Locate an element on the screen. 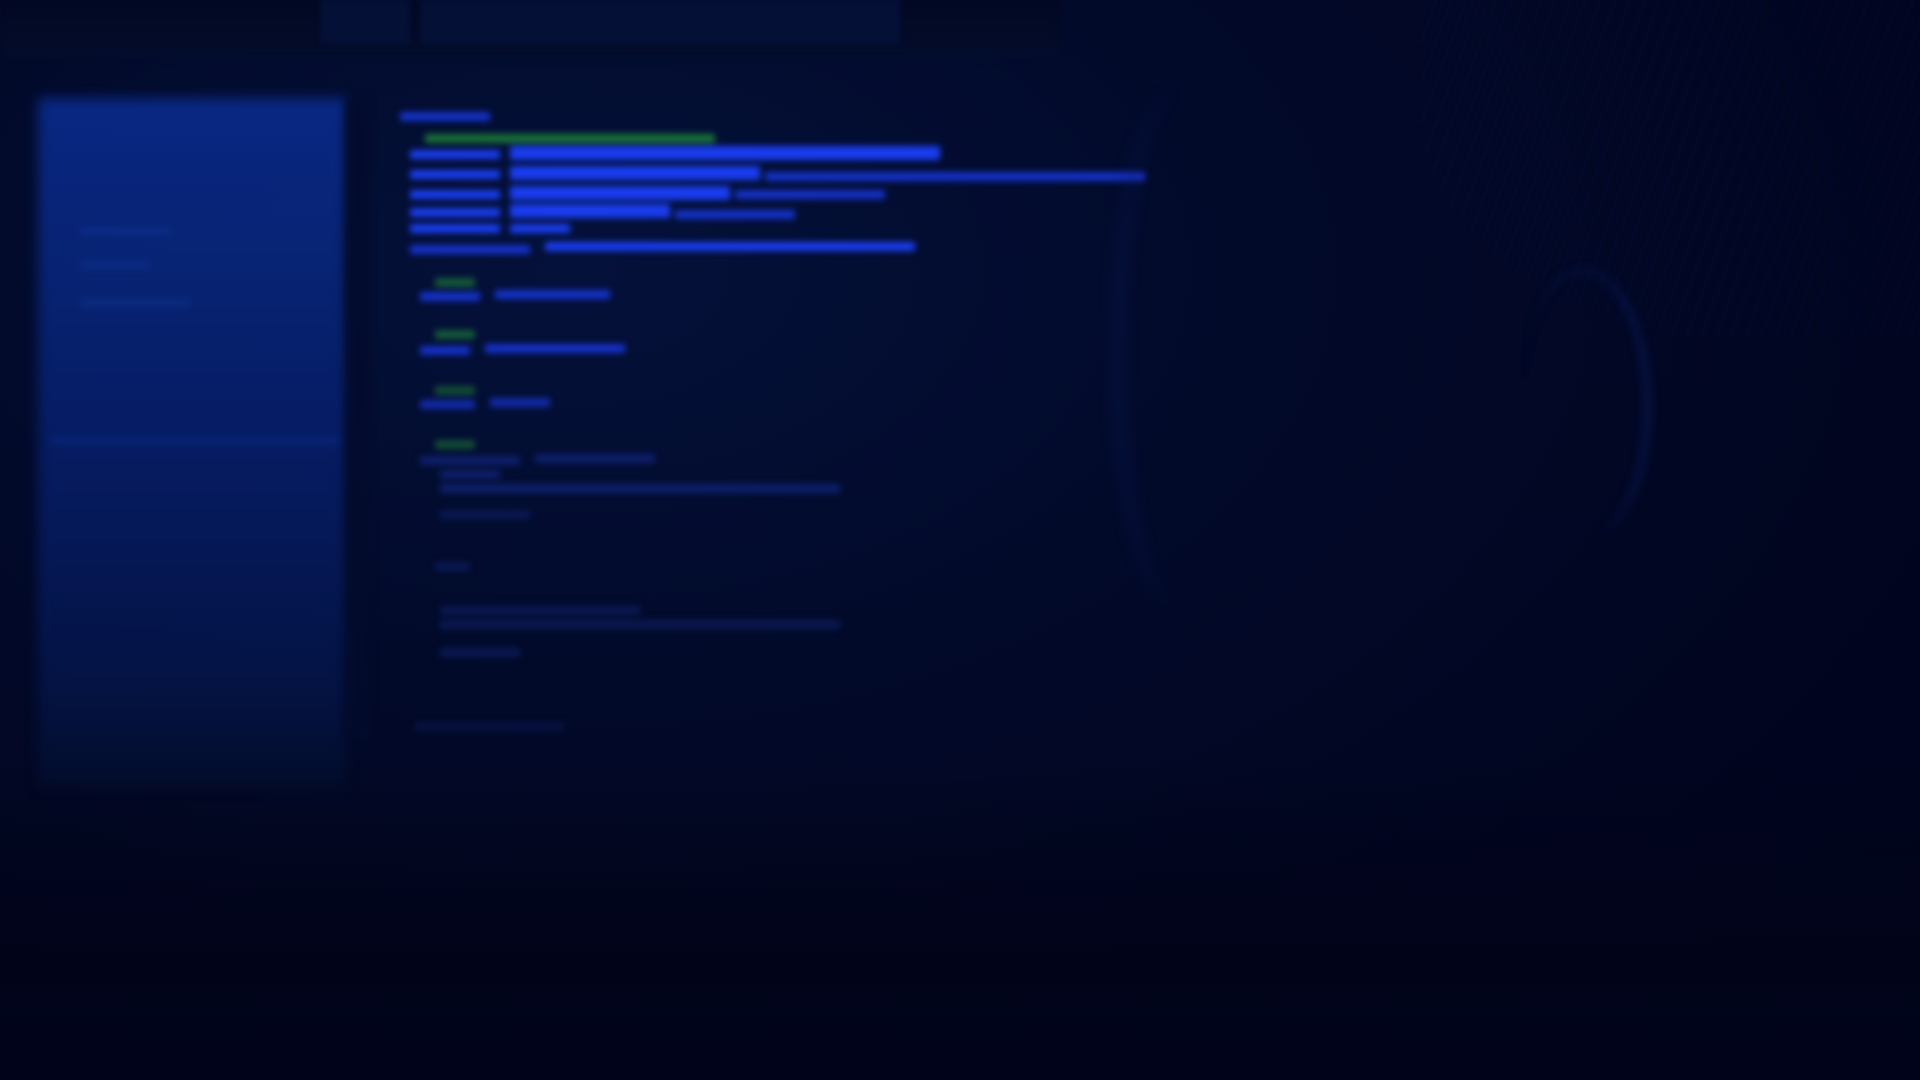 The height and width of the screenshot is (1080, 1920). person-face-profile is located at coordinates (1178, 350).